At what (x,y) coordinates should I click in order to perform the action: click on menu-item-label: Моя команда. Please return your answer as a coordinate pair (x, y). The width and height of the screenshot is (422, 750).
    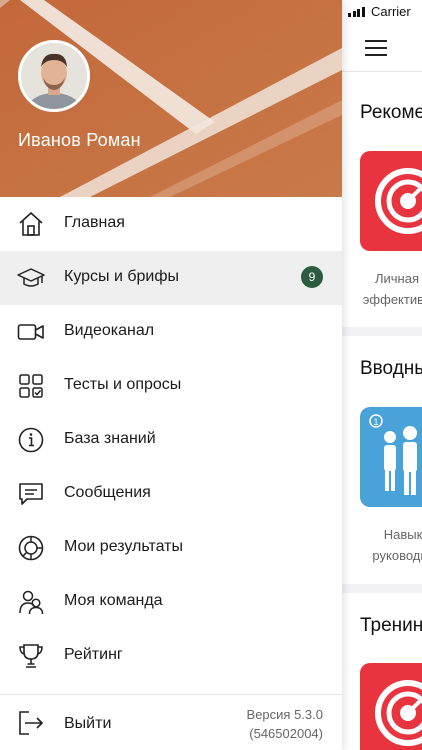
    Looking at the image, I should click on (113, 600).